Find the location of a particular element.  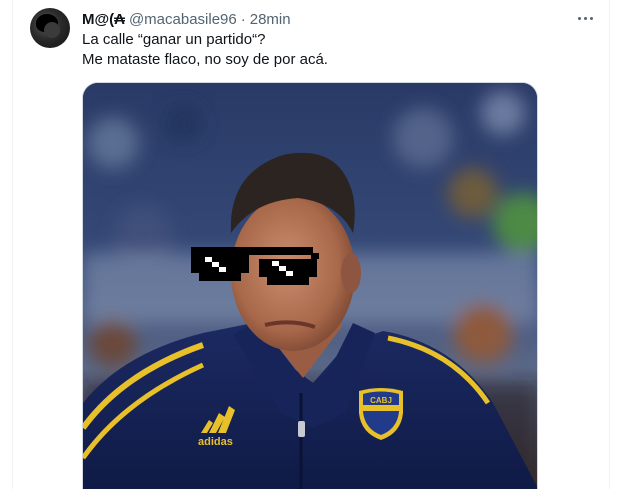

avatar is located at coordinates (50, 28).